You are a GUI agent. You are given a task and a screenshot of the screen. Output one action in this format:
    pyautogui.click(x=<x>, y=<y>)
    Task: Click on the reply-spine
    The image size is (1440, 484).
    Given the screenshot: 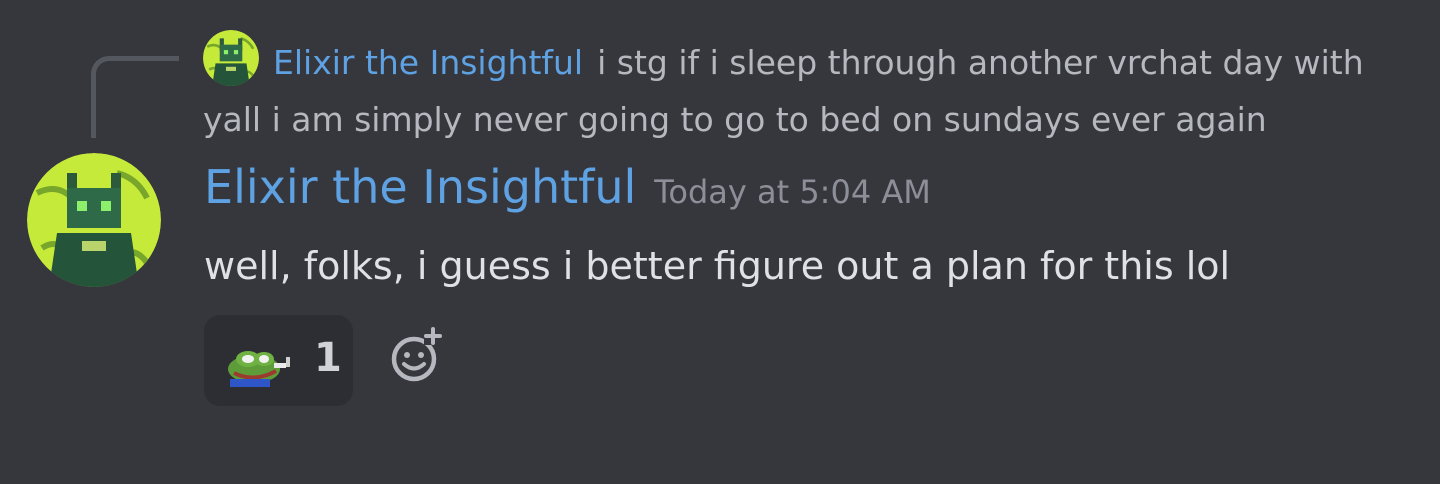 What is the action you would take?
    pyautogui.click(x=135, y=97)
    